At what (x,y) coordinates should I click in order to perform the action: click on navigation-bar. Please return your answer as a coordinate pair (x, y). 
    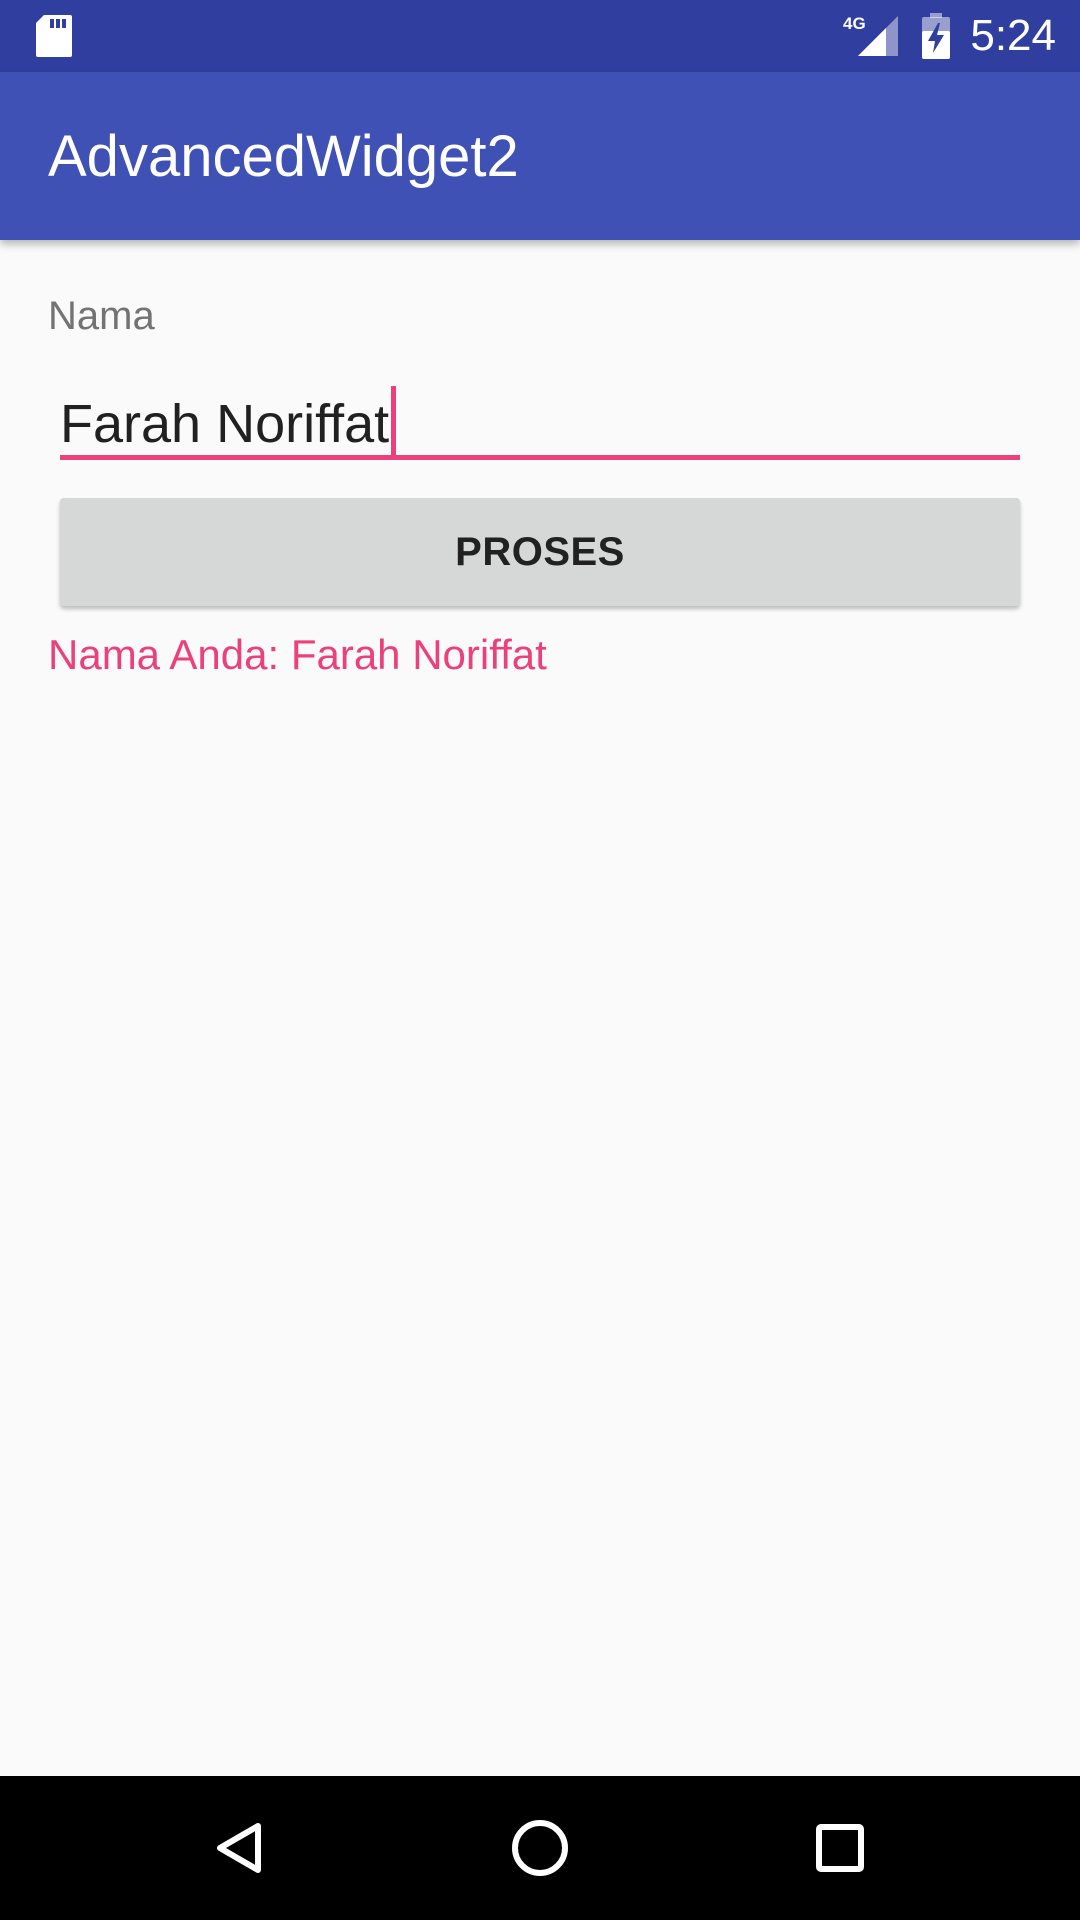
    Looking at the image, I should click on (540, 1848).